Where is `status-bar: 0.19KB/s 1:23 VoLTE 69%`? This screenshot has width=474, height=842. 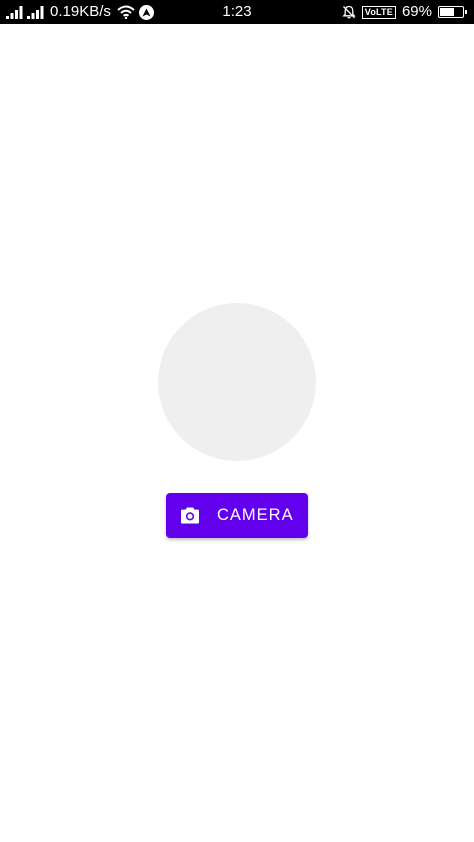
status-bar: 0.19KB/s 1:23 VoLTE 69% is located at coordinates (237, 12).